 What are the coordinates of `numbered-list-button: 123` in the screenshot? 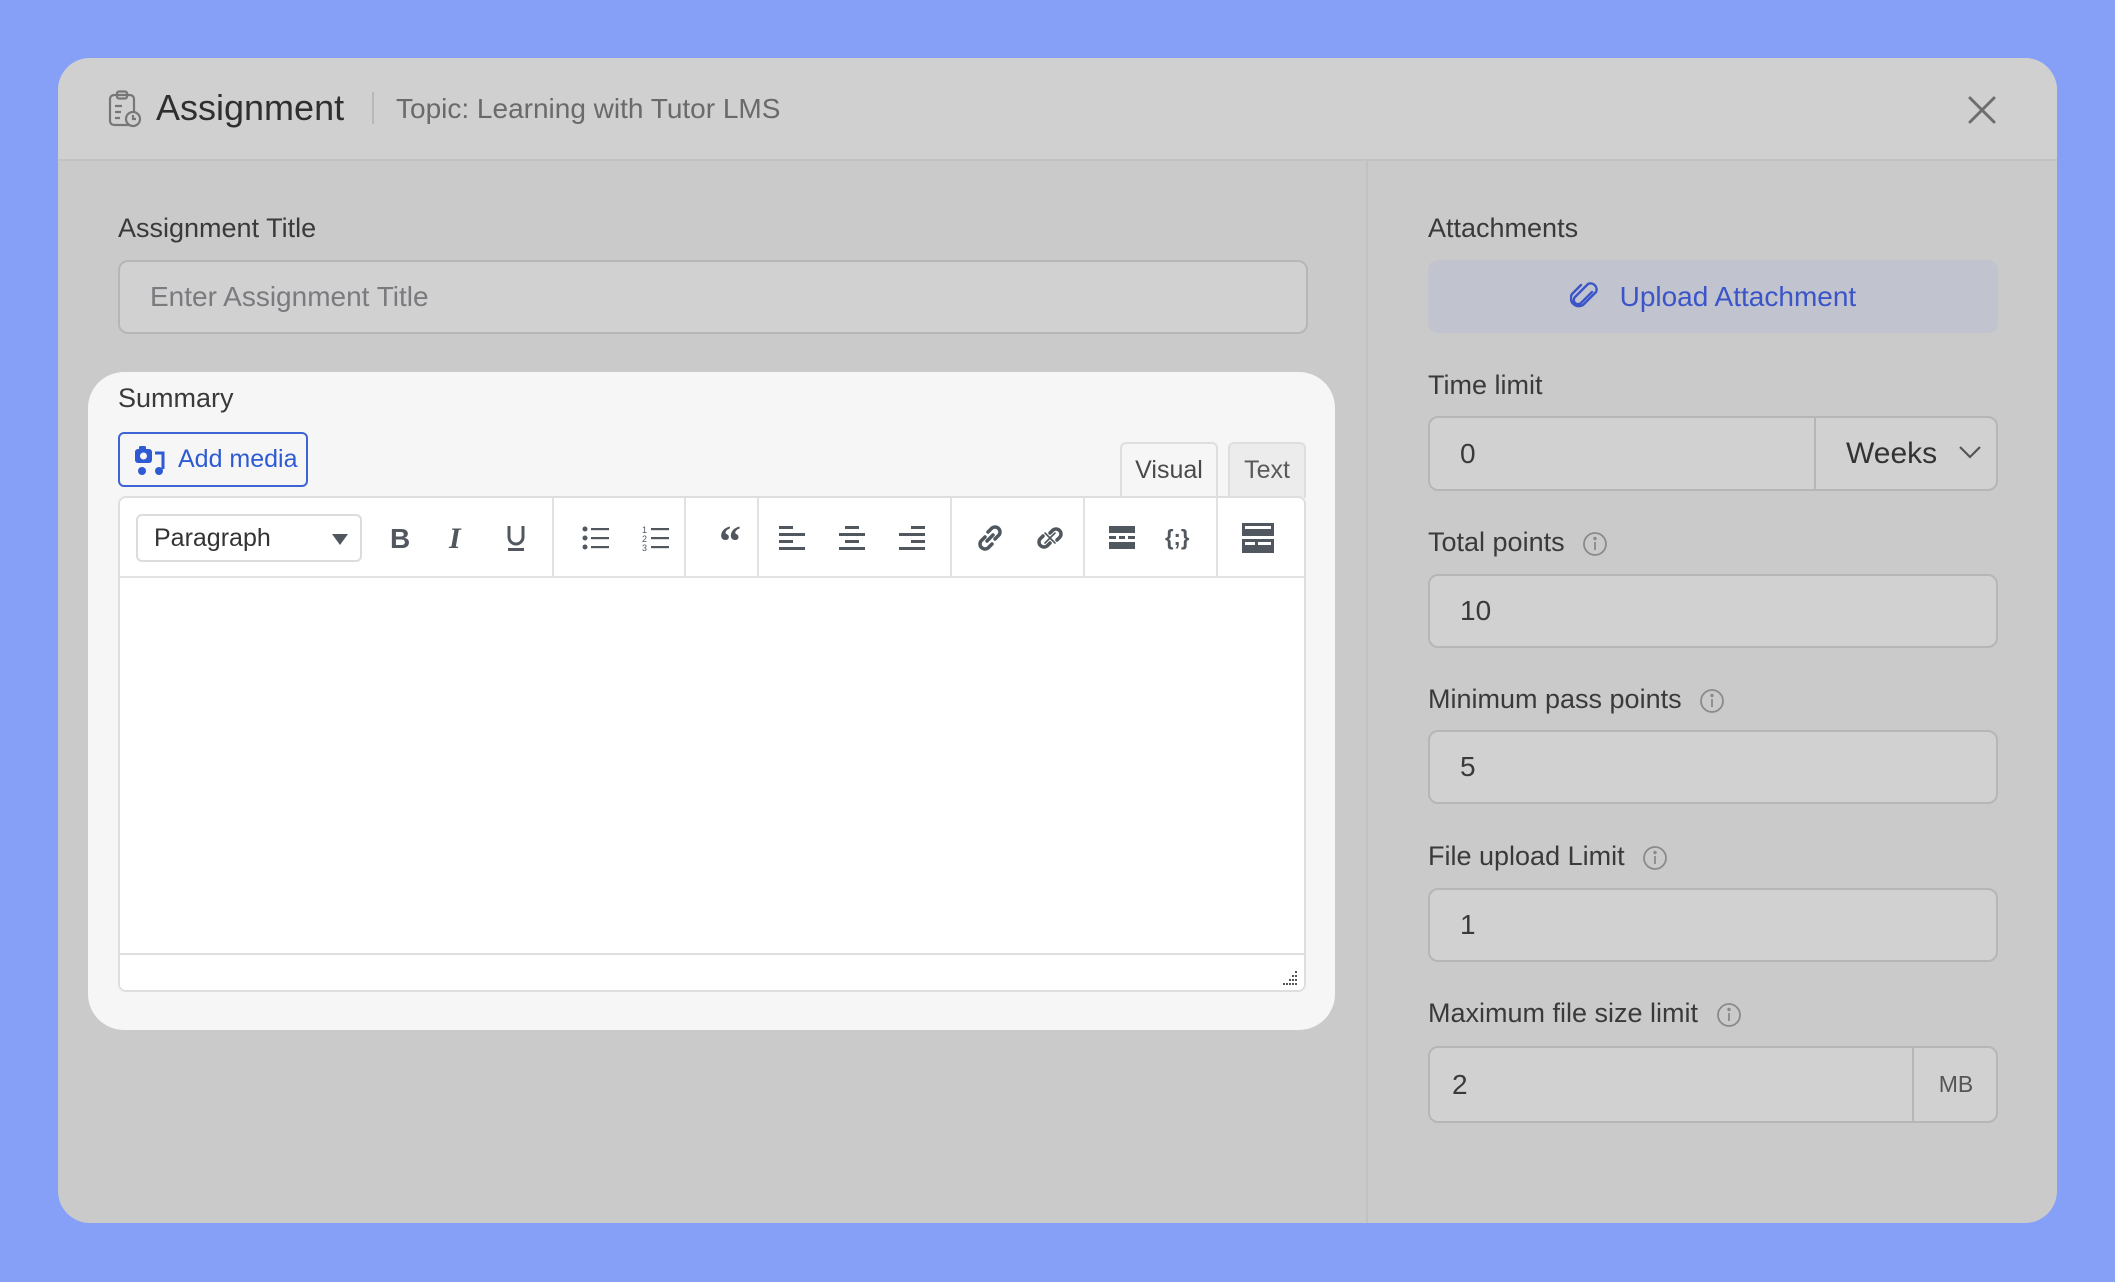 It's located at (656, 538).